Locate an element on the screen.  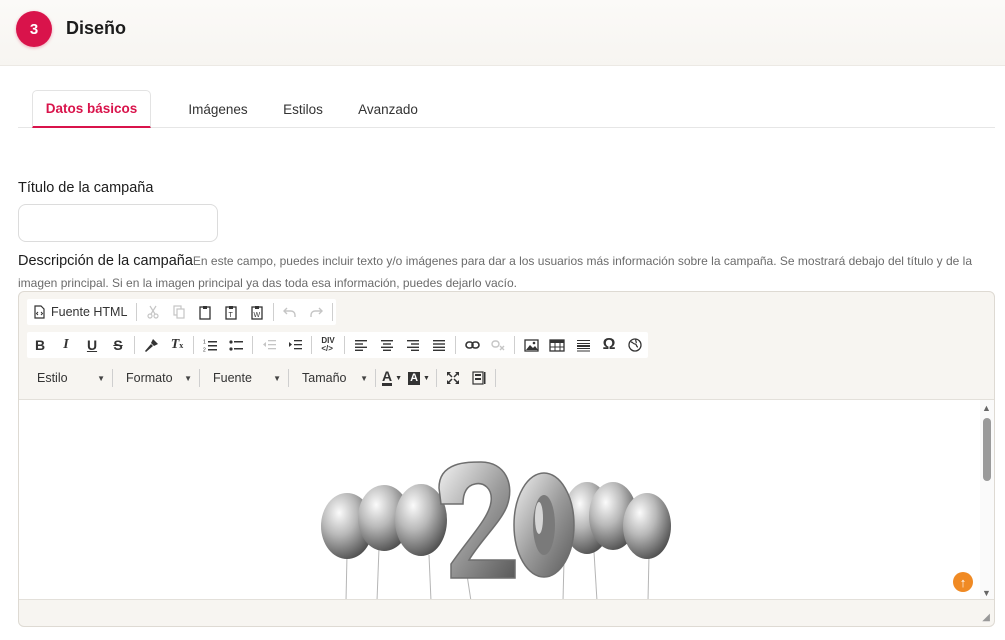
text-color-icon: A ▼ is located at coordinates (392, 378).